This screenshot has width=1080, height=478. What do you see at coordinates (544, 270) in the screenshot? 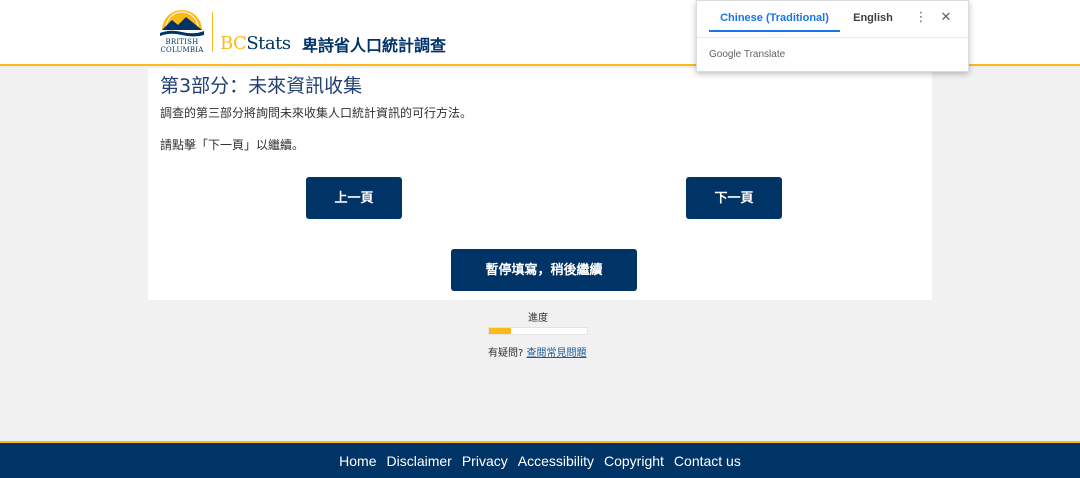
I see `save-and-continue-later-button: 暫停填寫，稍後繼續` at bounding box center [544, 270].